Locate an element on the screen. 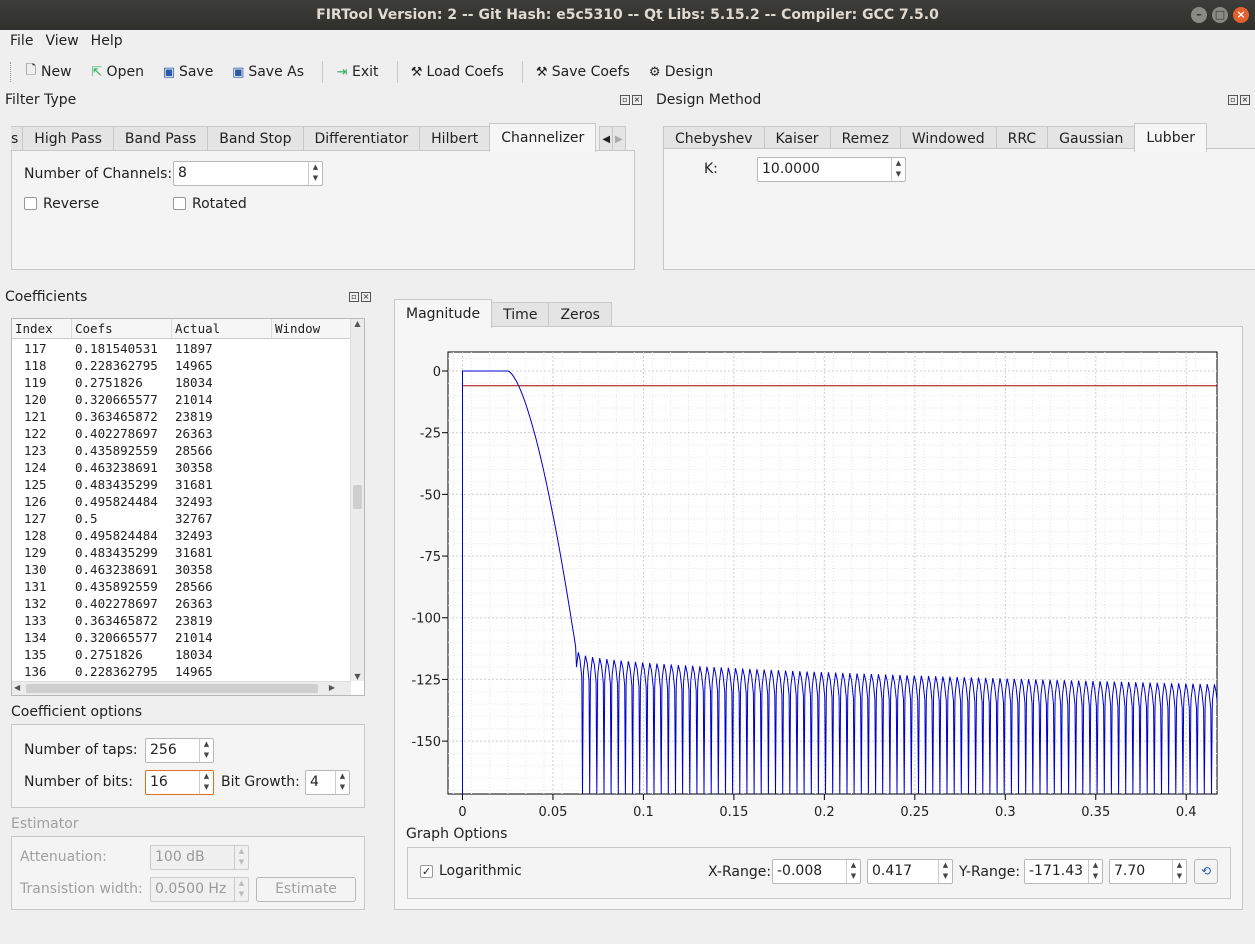 This screenshot has width=1255, height=944. table-row: 132 0.402278697 26363 is located at coordinates (181, 603).